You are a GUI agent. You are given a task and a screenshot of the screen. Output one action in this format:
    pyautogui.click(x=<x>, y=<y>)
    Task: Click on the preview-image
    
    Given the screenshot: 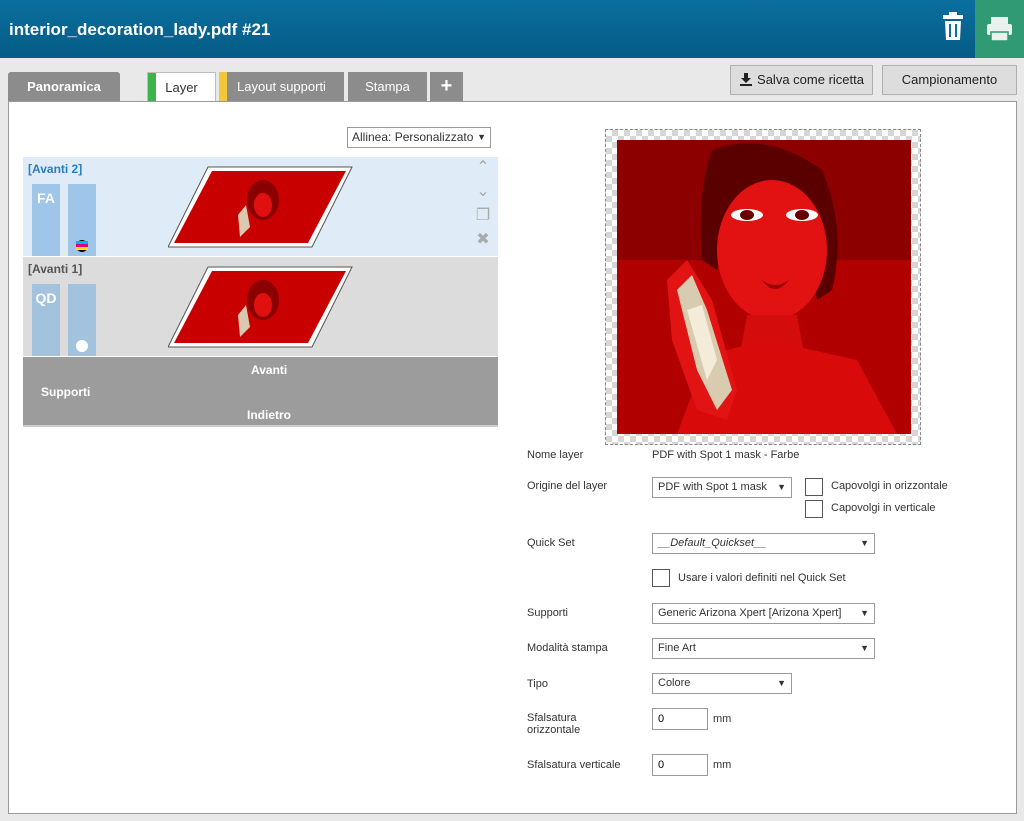 What is the action you would take?
    pyautogui.click(x=764, y=287)
    